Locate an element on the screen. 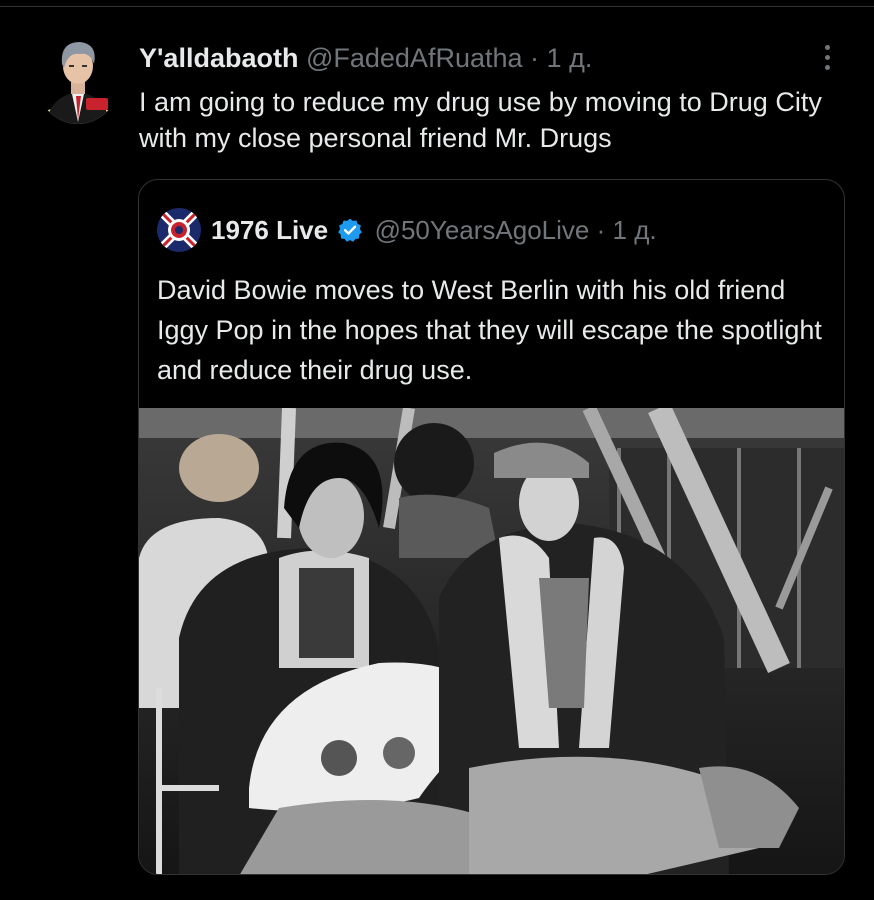  quoted-tweet-header: 1976 Live @50YearsAgoLive · 1 д. is located at coordinates (434, 230).